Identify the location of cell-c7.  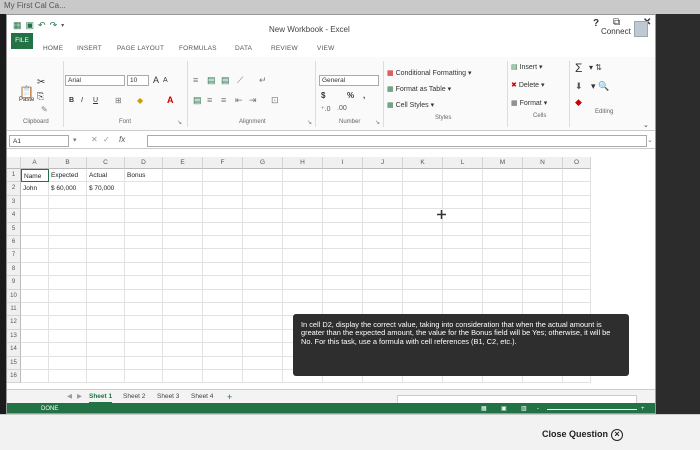
(106, 256).